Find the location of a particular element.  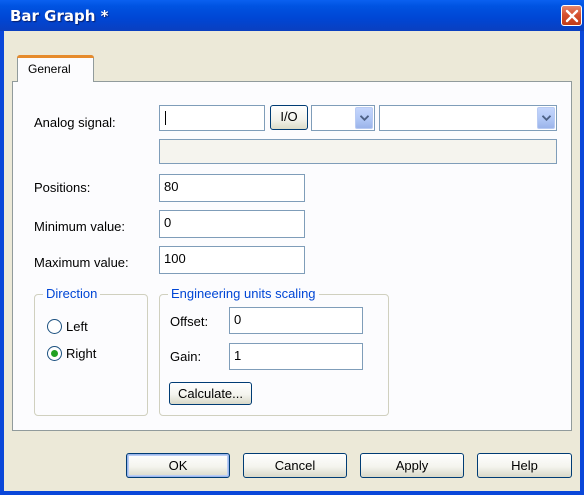

analog-signal-label: Analog signal: is located at coordinates (75, 122).